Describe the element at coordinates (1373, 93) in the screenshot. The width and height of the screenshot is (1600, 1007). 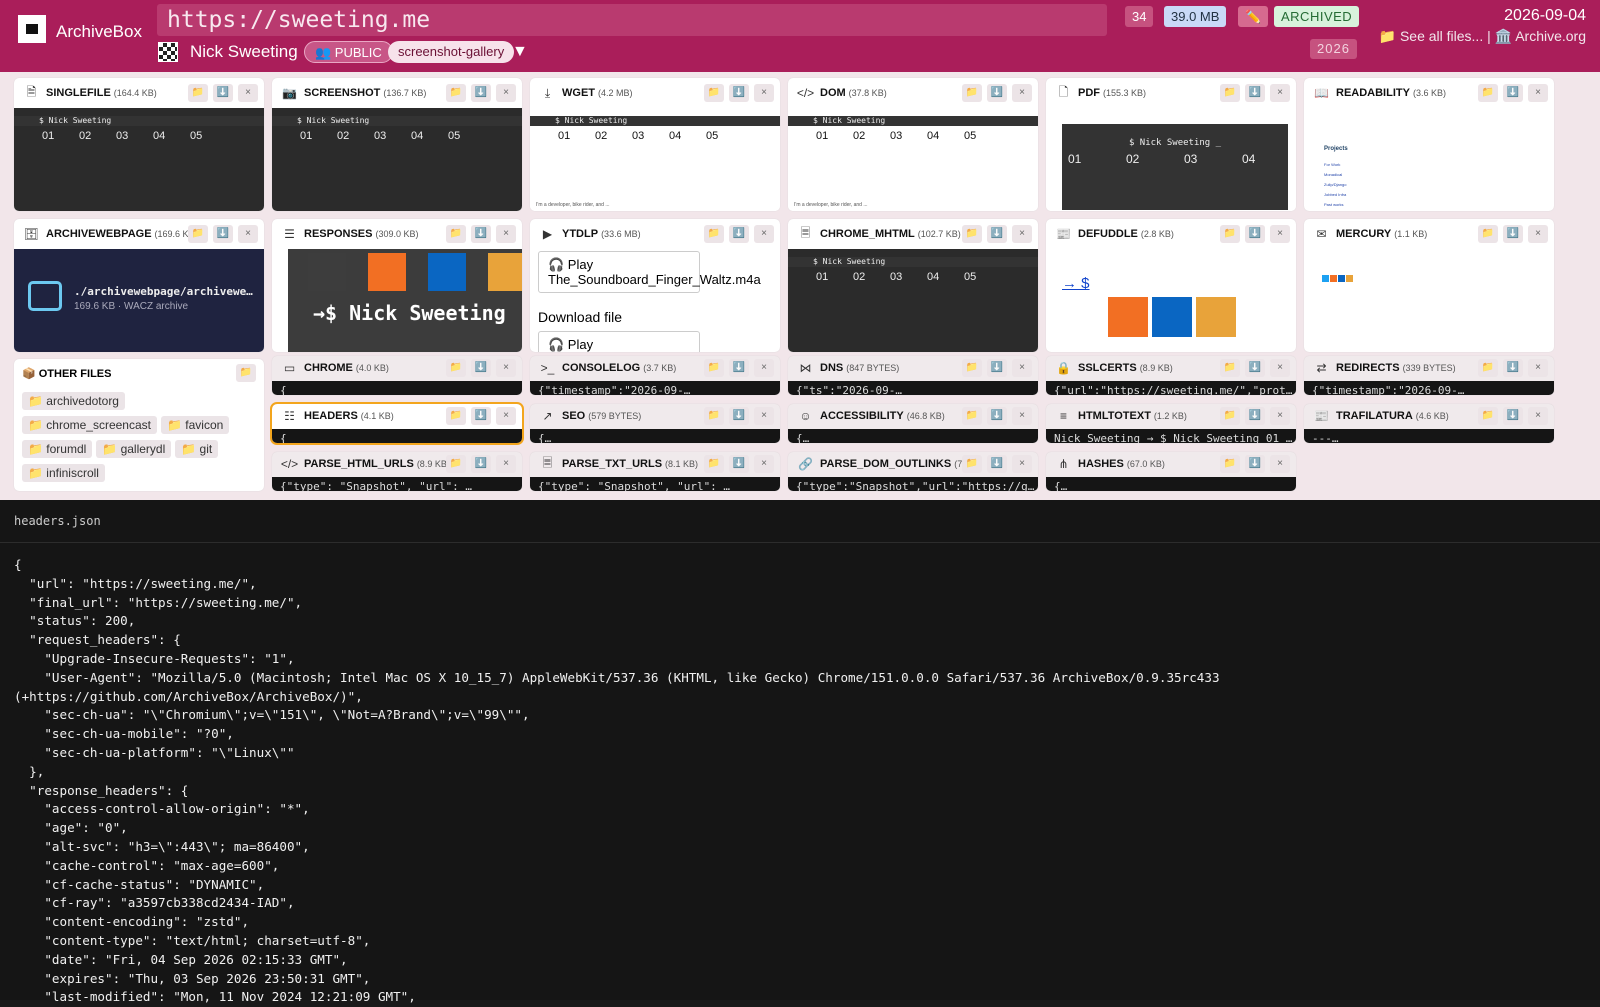
I see `card-title: READABILITY` at that location.